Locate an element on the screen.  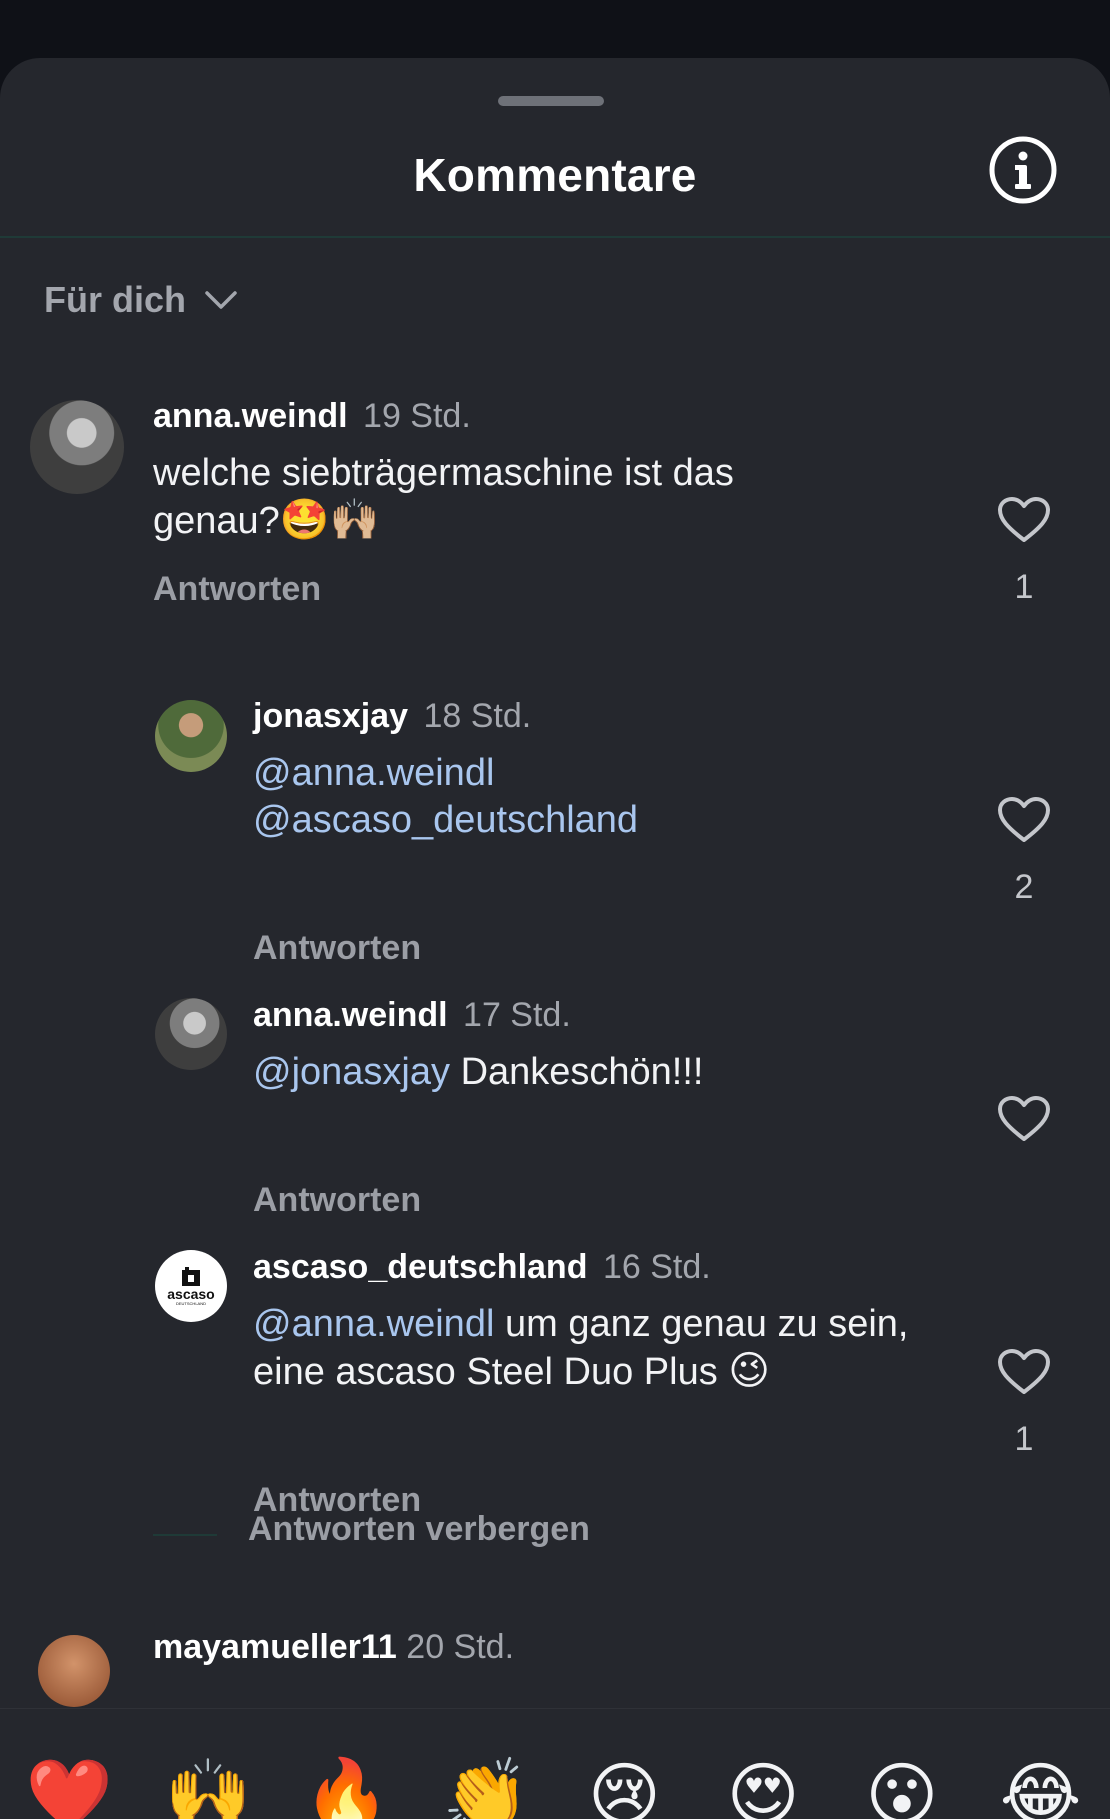
comment-emoji: 😉 is located at coordinates (749, 1371).